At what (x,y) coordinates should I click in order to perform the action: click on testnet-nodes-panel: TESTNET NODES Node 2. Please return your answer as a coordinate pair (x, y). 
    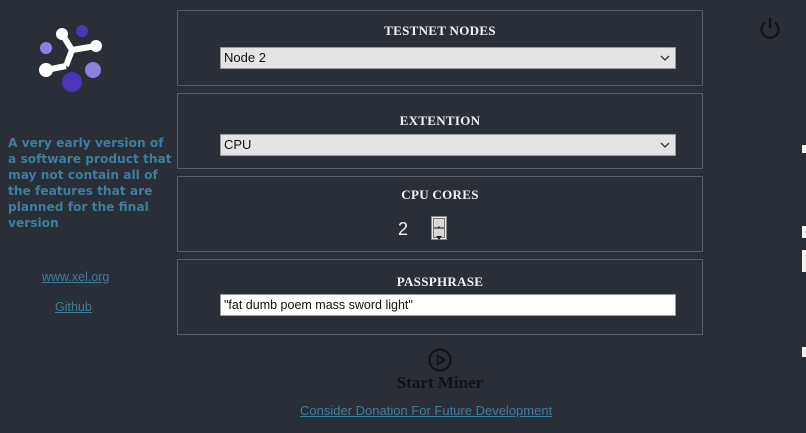
    Looking at the image, I should click on (440, 48).